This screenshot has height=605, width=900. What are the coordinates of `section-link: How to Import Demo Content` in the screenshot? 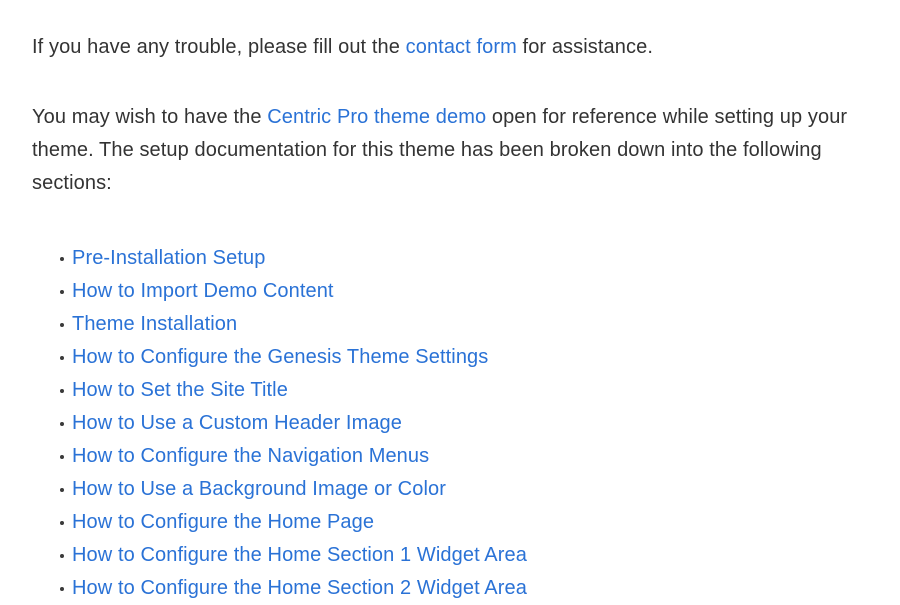 It's located at (203, 291).